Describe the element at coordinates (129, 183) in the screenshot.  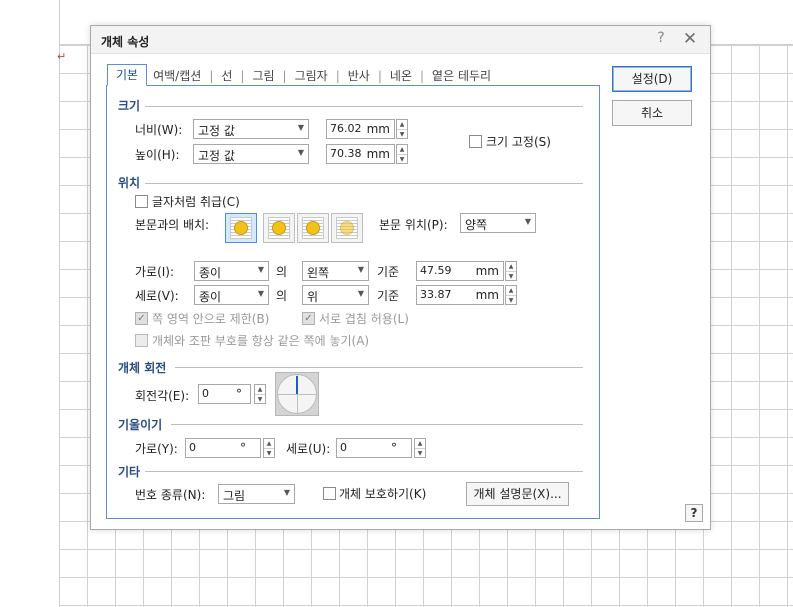
I see `position-heading: 위치` at that location.